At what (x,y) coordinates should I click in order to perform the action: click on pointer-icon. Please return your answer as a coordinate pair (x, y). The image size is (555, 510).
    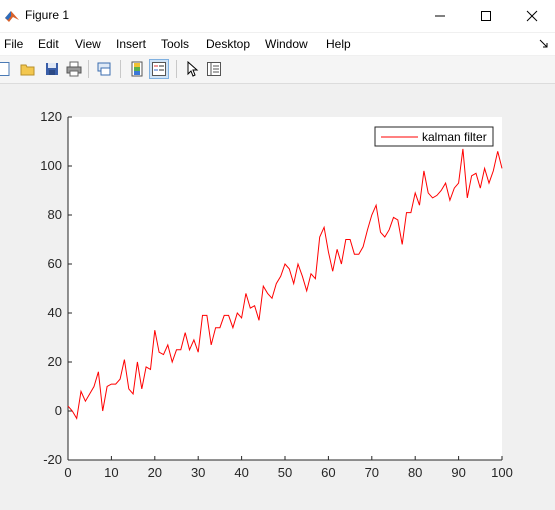
    Looking at the image, I should click on (192, 69).